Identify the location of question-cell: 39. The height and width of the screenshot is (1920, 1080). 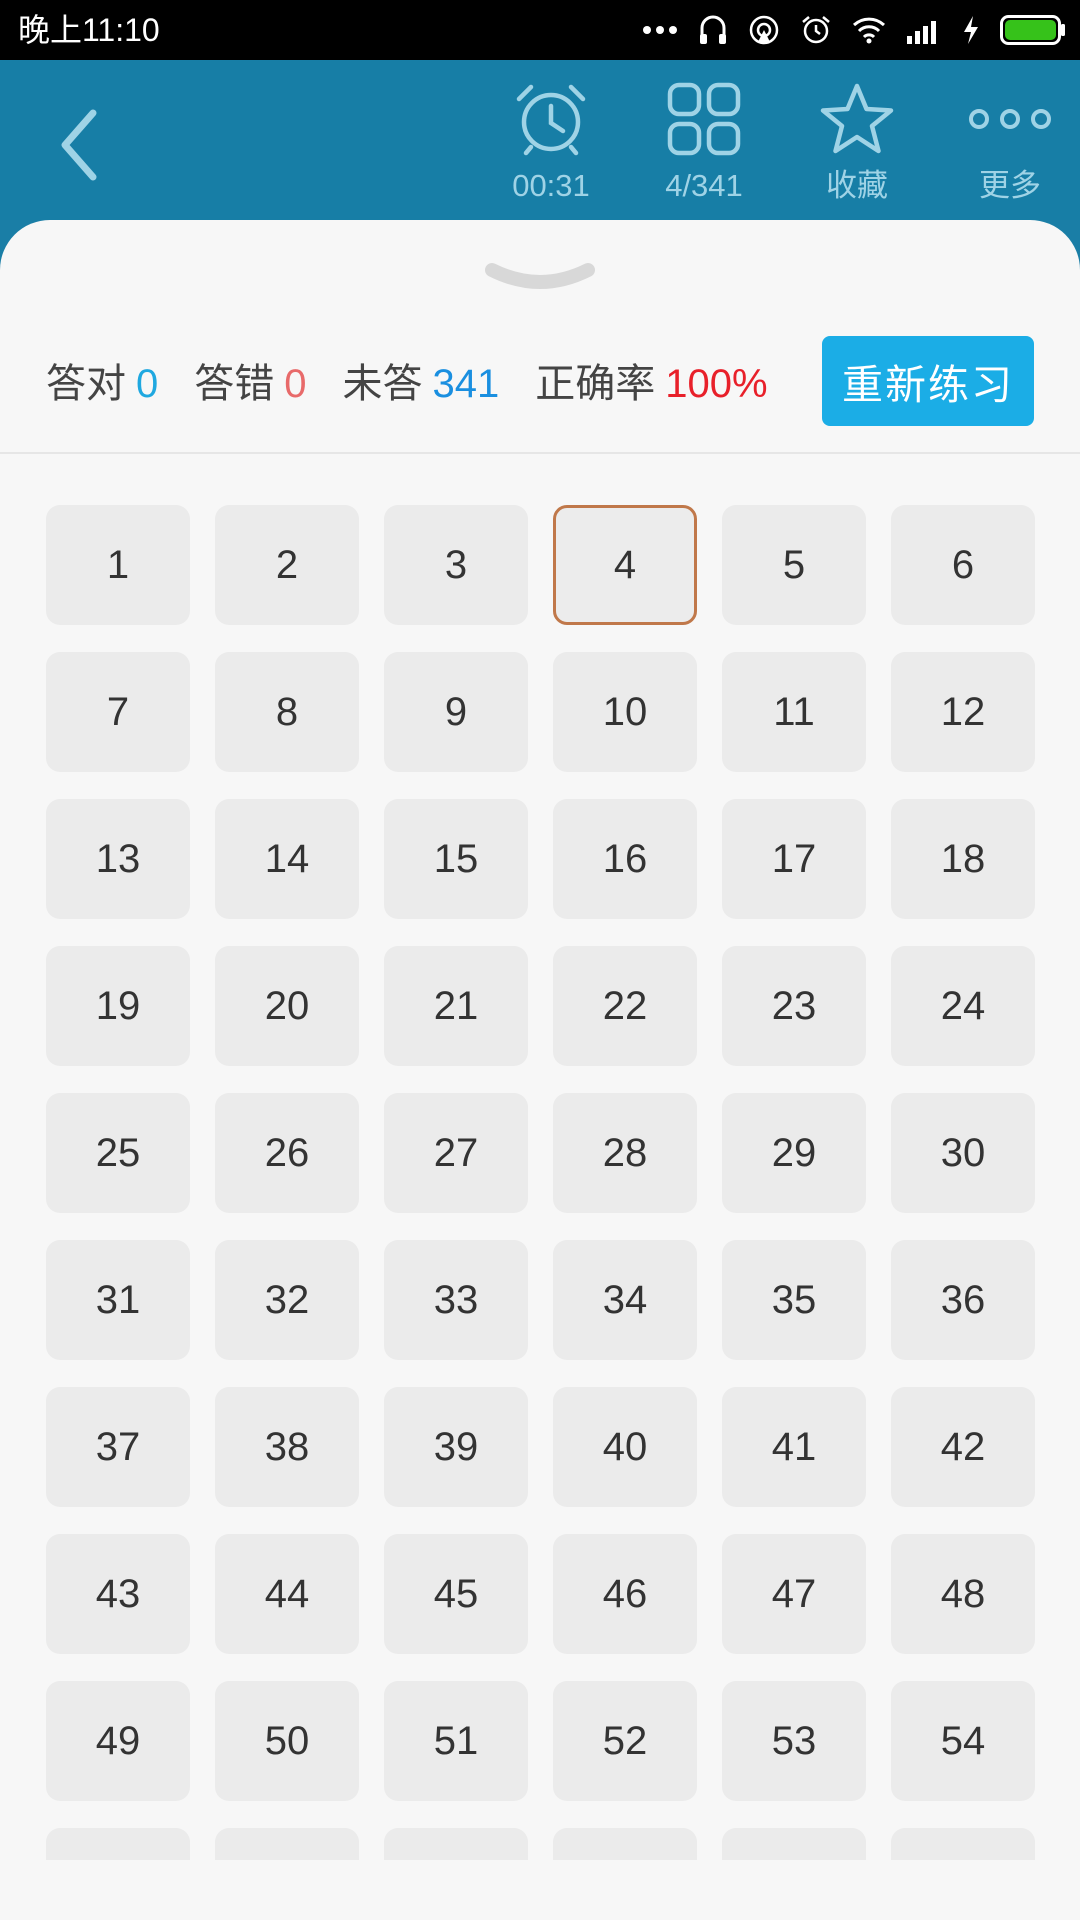
(456, 1447).